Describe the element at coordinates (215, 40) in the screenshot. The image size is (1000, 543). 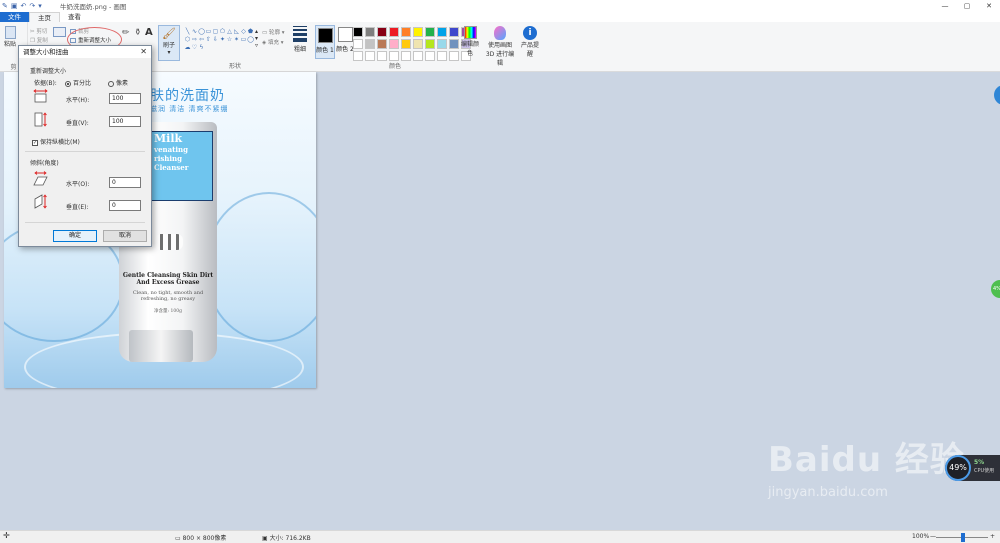
I see `down-arrow-shape-icon: ⇩` at that location.